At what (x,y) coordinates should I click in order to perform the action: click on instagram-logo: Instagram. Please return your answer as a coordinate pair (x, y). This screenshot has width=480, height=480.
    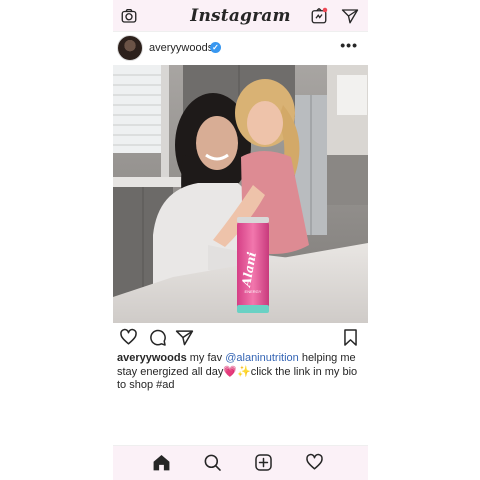
    Looking at the image, I should click on (240, 16).